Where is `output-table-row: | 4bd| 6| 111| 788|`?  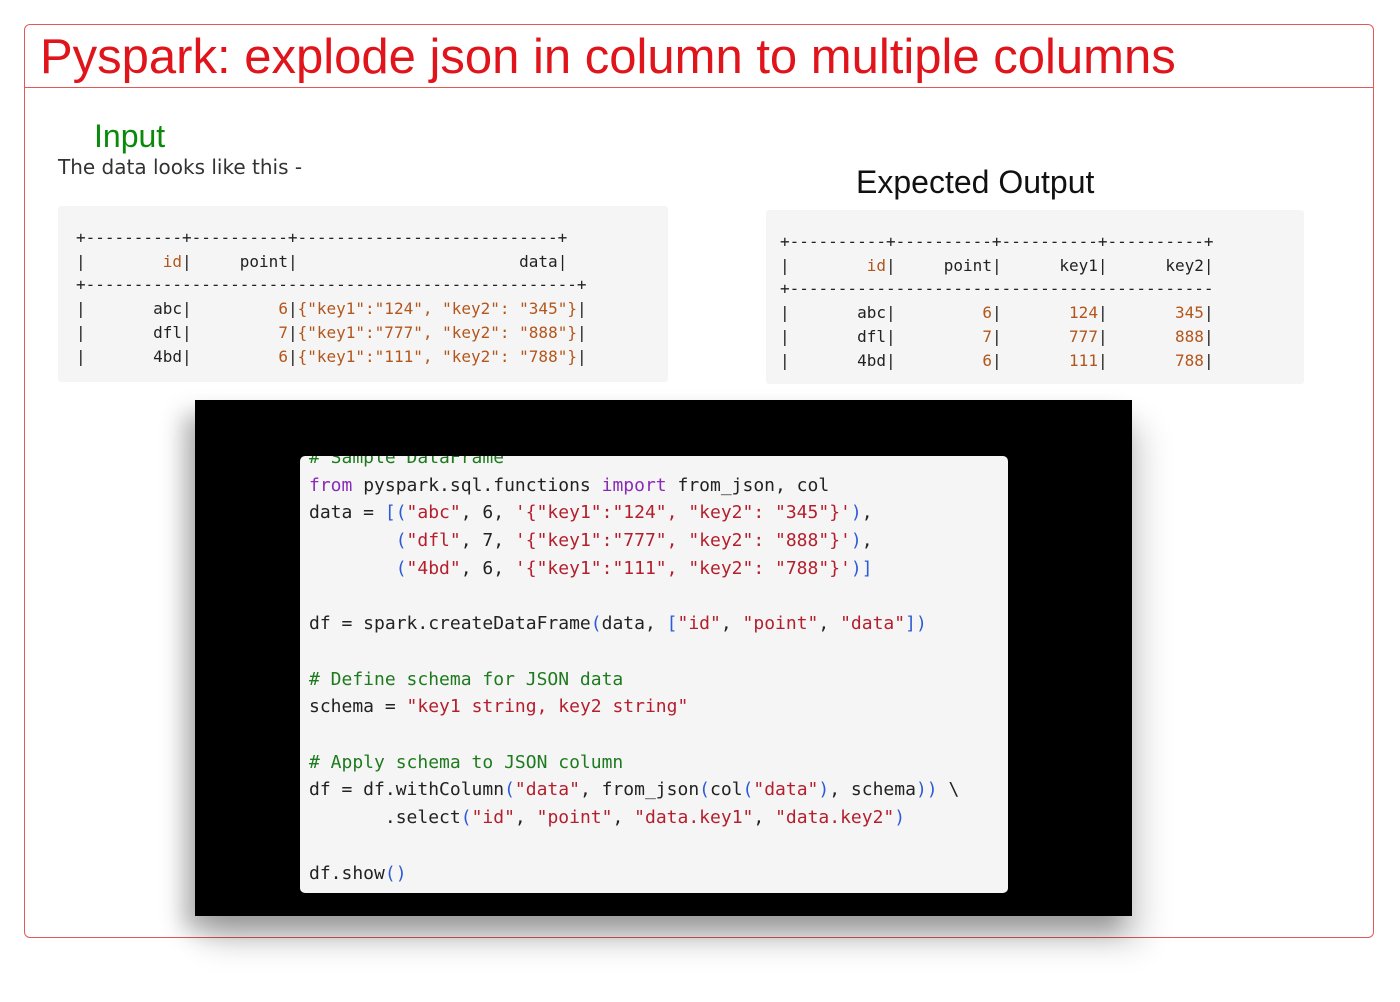
output-table-row: | 4bd| 6| 111| 788| is located at coordinates (997, 360).